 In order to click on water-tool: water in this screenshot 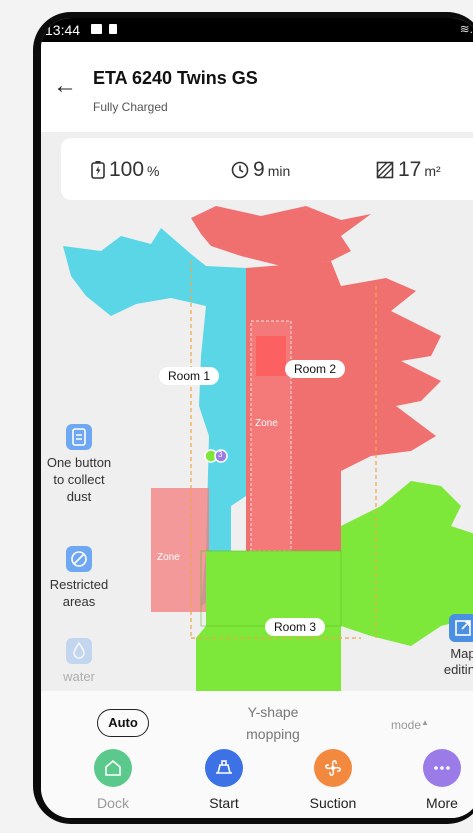, I will do `click(79, 661)`.